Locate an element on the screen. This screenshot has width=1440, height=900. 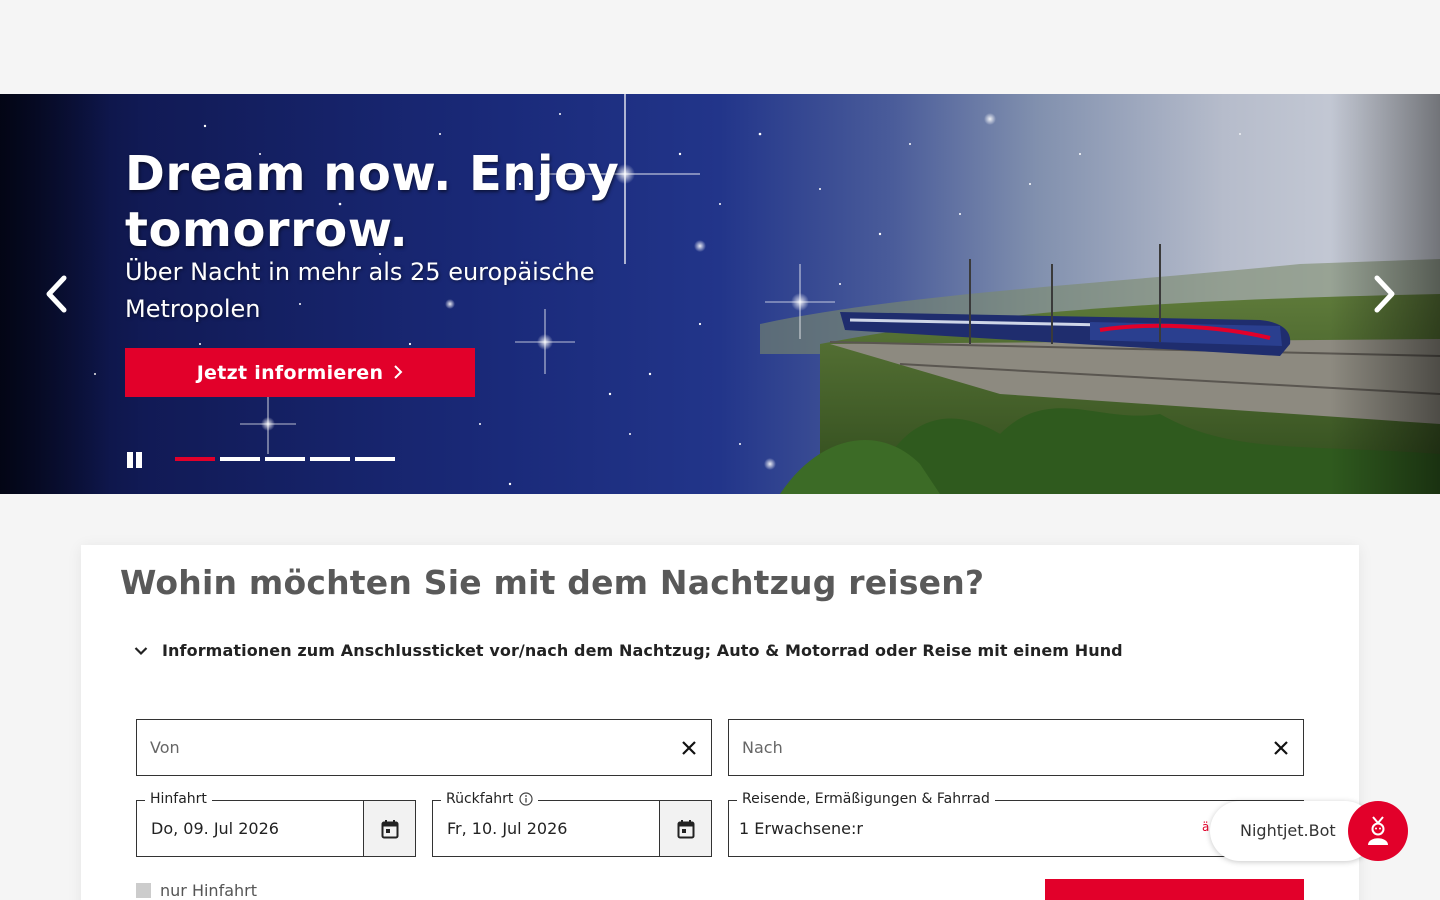
return-calendar-button is located at coordinates (685, 828).